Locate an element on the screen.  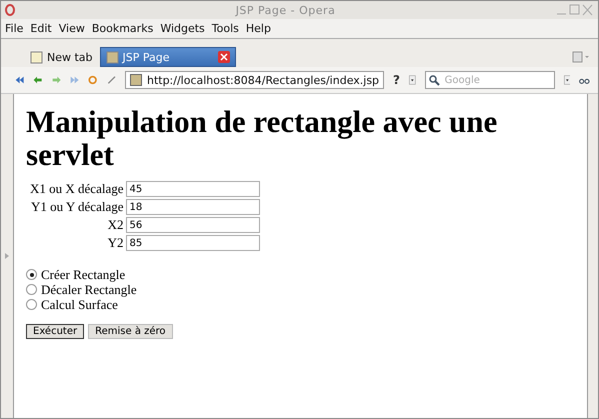
field-label: X2 is located at coordinates (115, 225).